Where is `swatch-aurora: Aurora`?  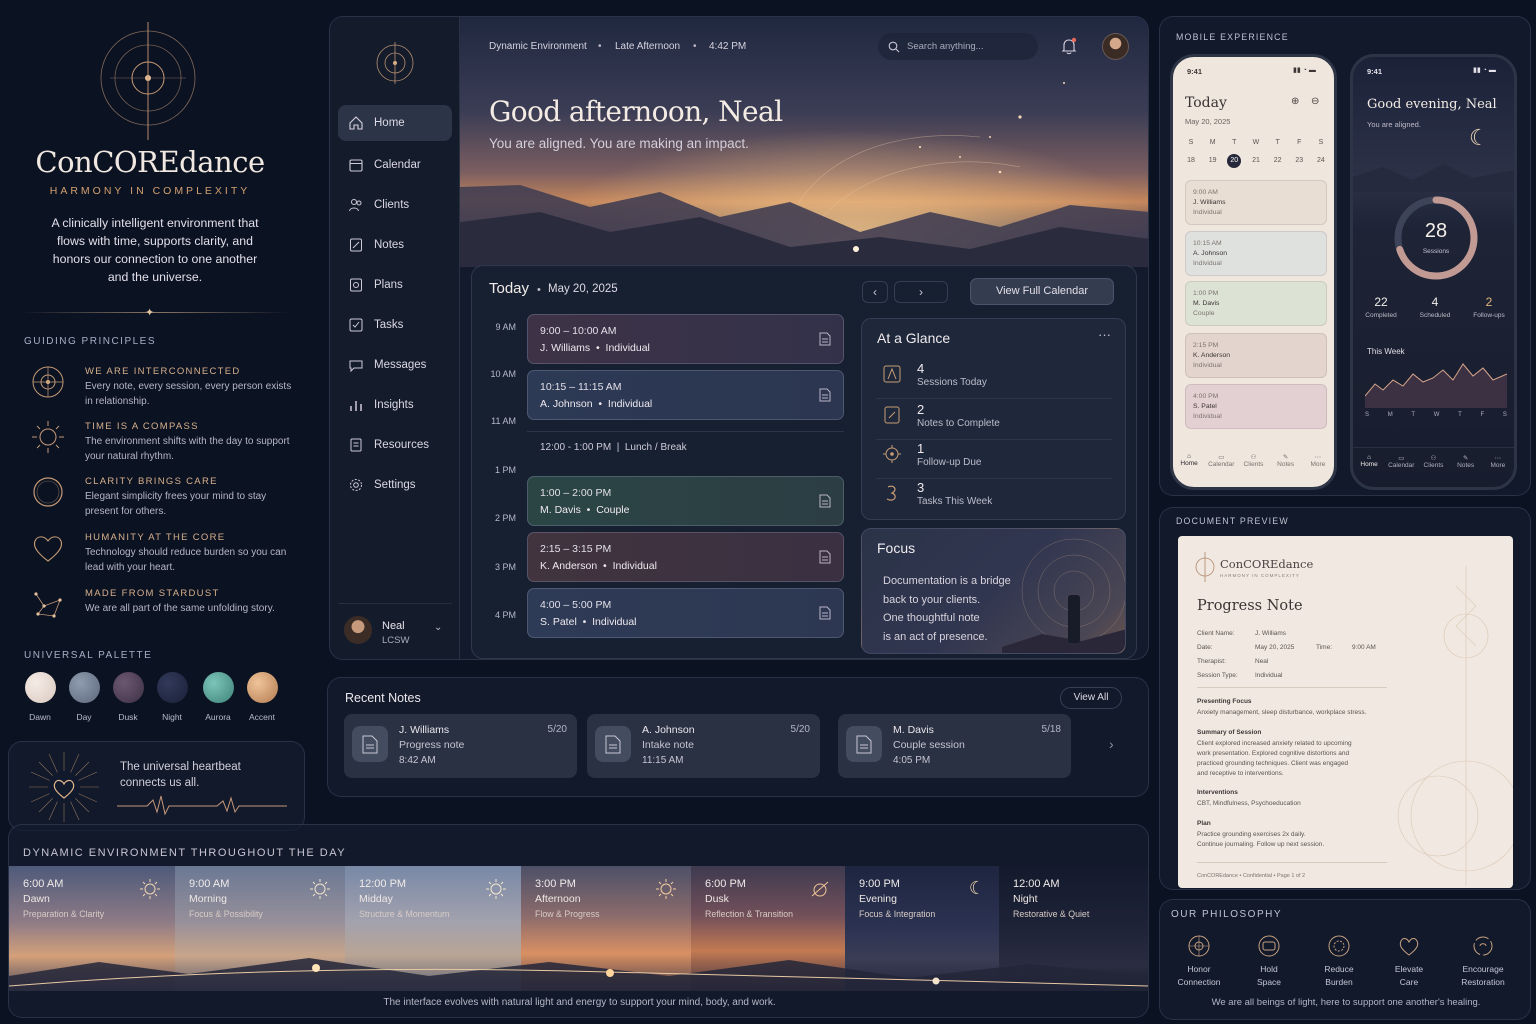
swatch-aurora: Aurora is located at coordinates (218, 697).